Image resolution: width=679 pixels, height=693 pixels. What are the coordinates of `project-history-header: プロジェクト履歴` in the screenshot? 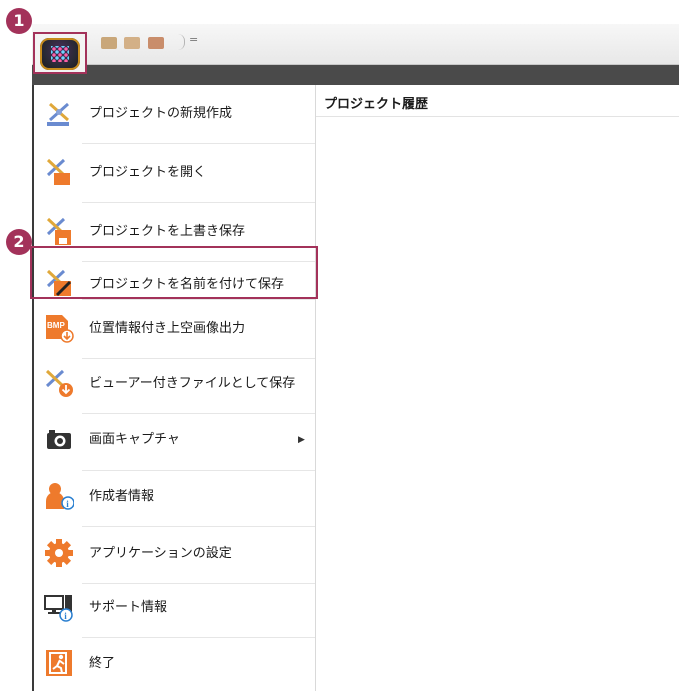 It's located at (497, 101).